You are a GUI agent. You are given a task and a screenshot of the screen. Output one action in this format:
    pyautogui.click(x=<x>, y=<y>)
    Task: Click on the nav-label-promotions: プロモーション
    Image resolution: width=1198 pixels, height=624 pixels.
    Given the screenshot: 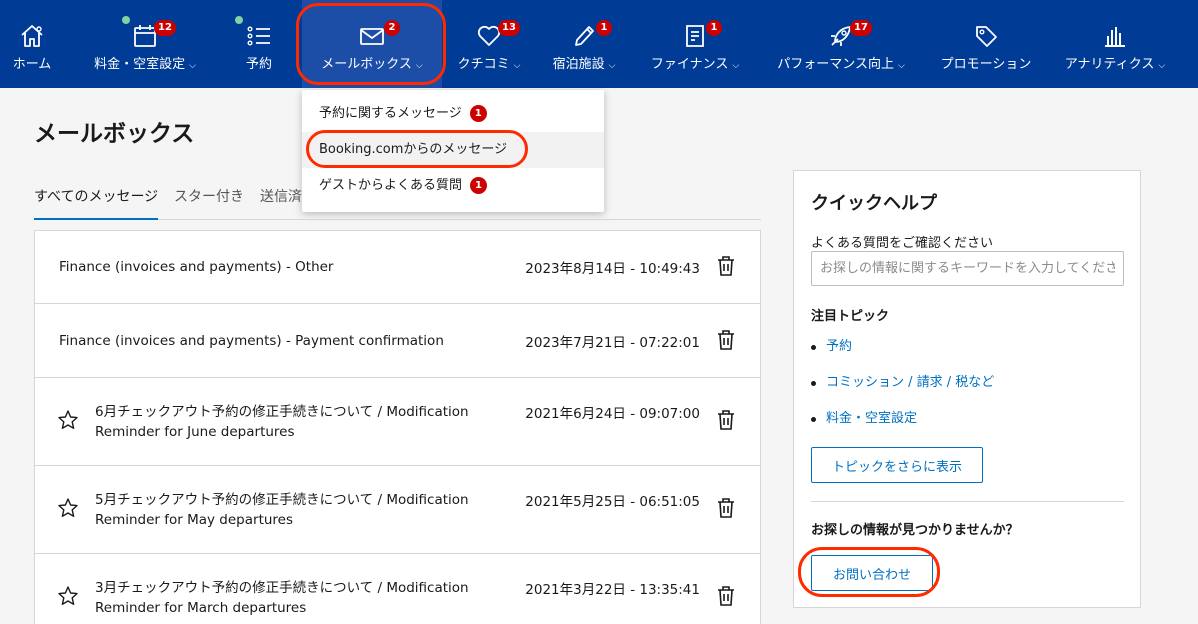 What is the action you would take?
    pyautogui.click(x=986, y=64)
    